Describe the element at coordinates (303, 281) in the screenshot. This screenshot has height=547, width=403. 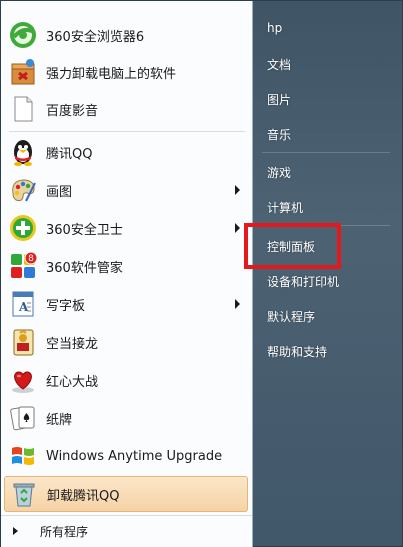
I see `places-item-devices-printers: 设备和打印机` at that location.